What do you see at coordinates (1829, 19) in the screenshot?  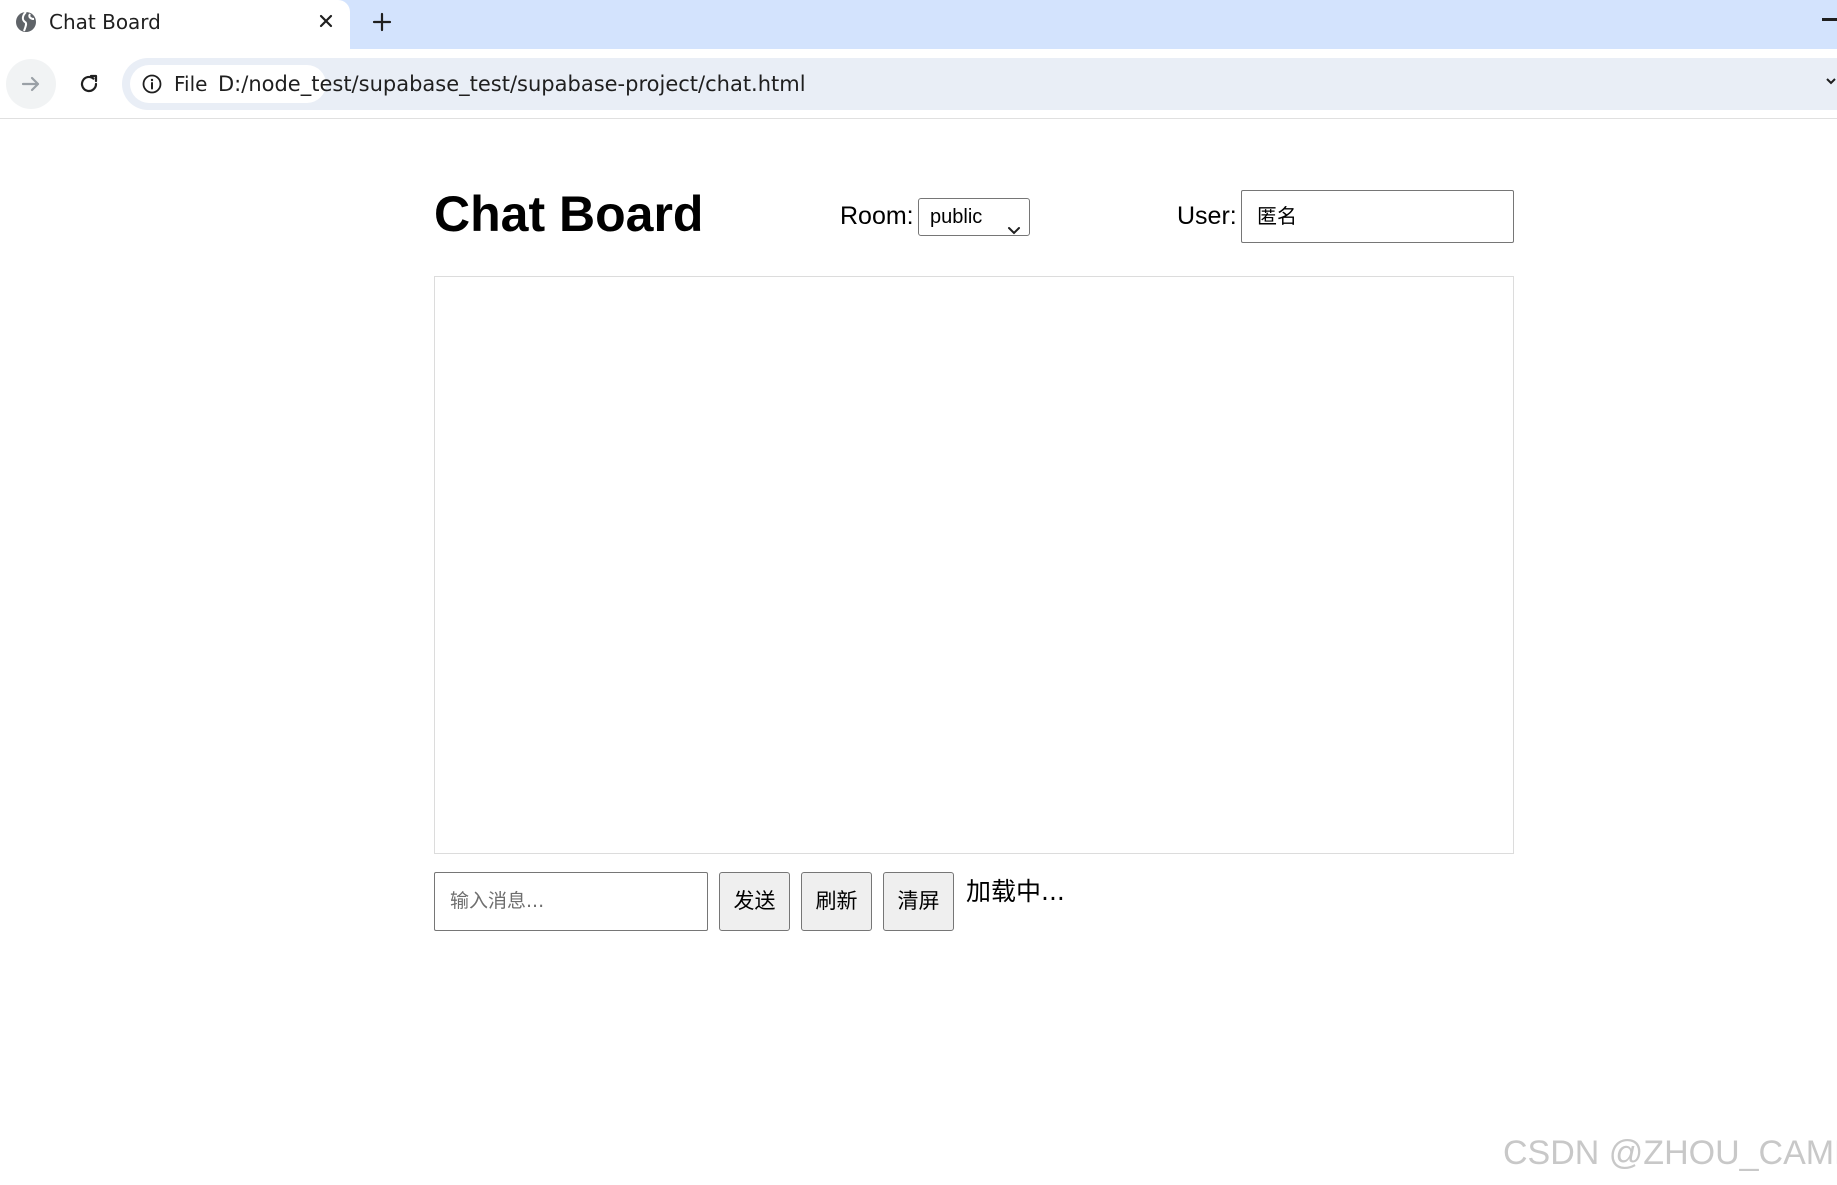 I see `minimize-icon` at bounding box center [1829, 19].